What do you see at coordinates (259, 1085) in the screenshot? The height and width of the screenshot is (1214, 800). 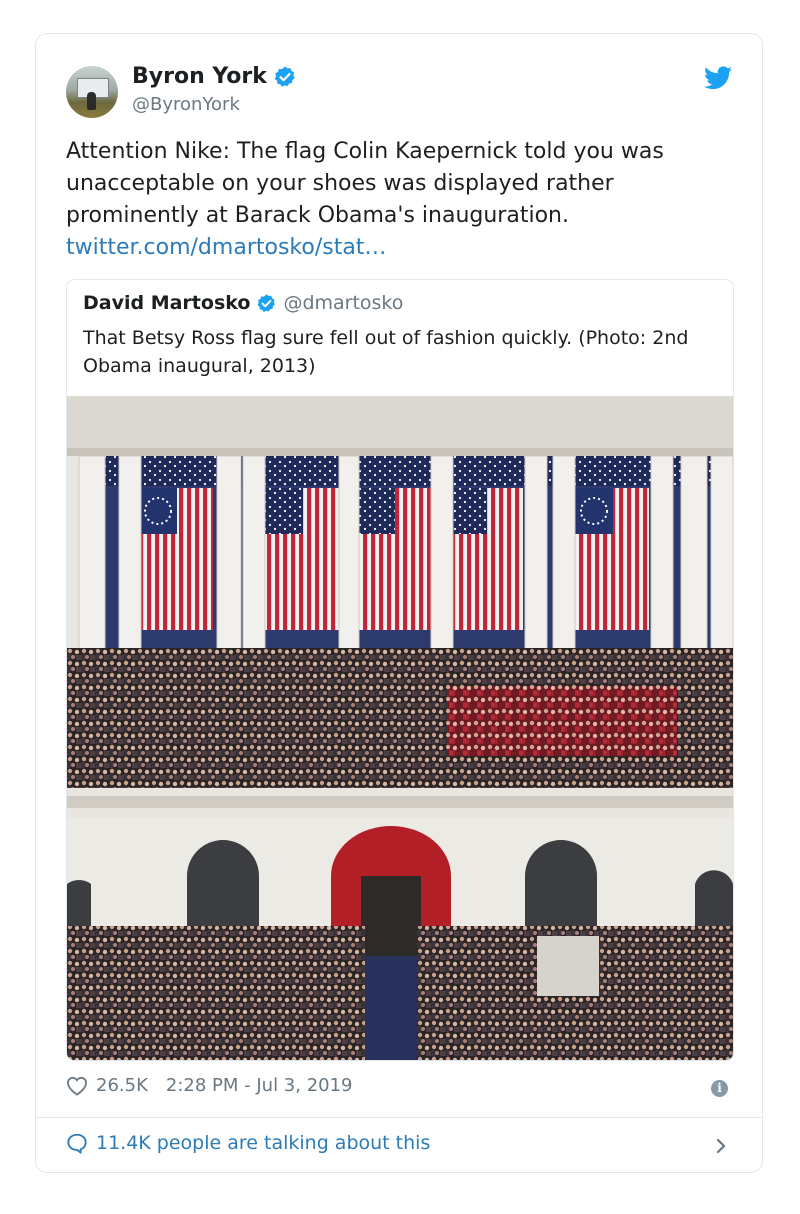 I see `tweet-timestamp: 2:28 PM - Jul 3, 2019` at bounding box center [259, 1085].